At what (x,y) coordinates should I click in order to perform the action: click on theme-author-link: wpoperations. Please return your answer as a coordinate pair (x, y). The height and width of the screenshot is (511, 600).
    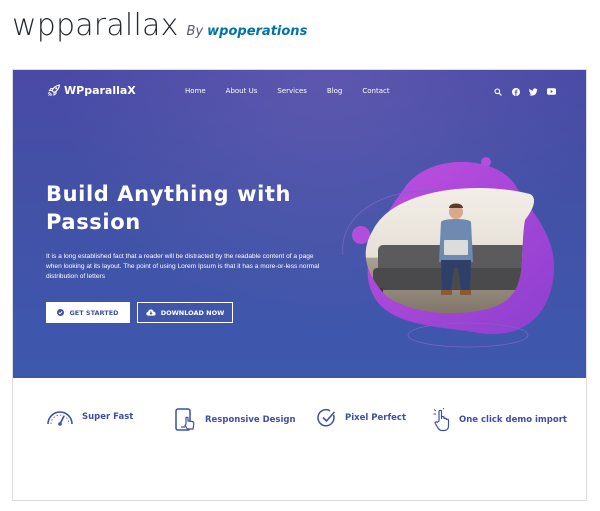
    Looking at the image, I should click on (257, 31).